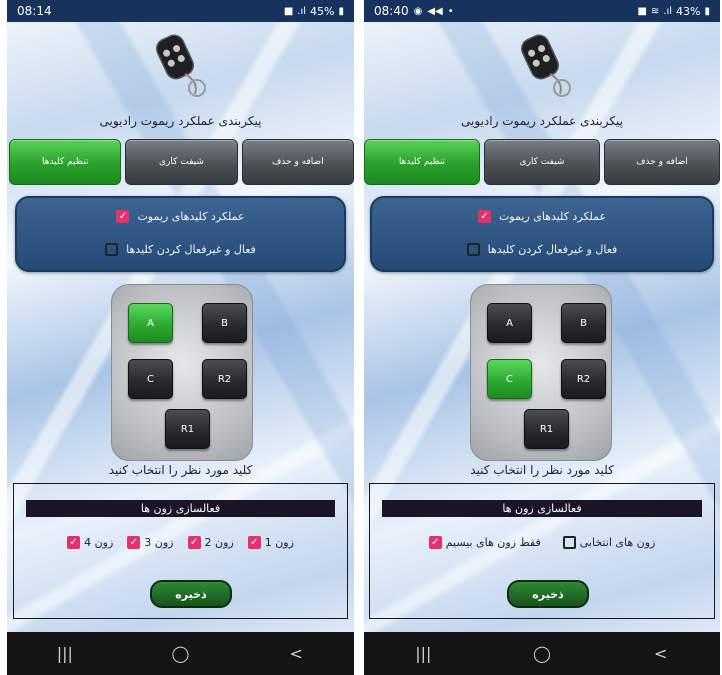  What do you see at coordinates (279, 542) in the screenshot?
I see `zone-label: زون 1` at bounding box center [279, 542].